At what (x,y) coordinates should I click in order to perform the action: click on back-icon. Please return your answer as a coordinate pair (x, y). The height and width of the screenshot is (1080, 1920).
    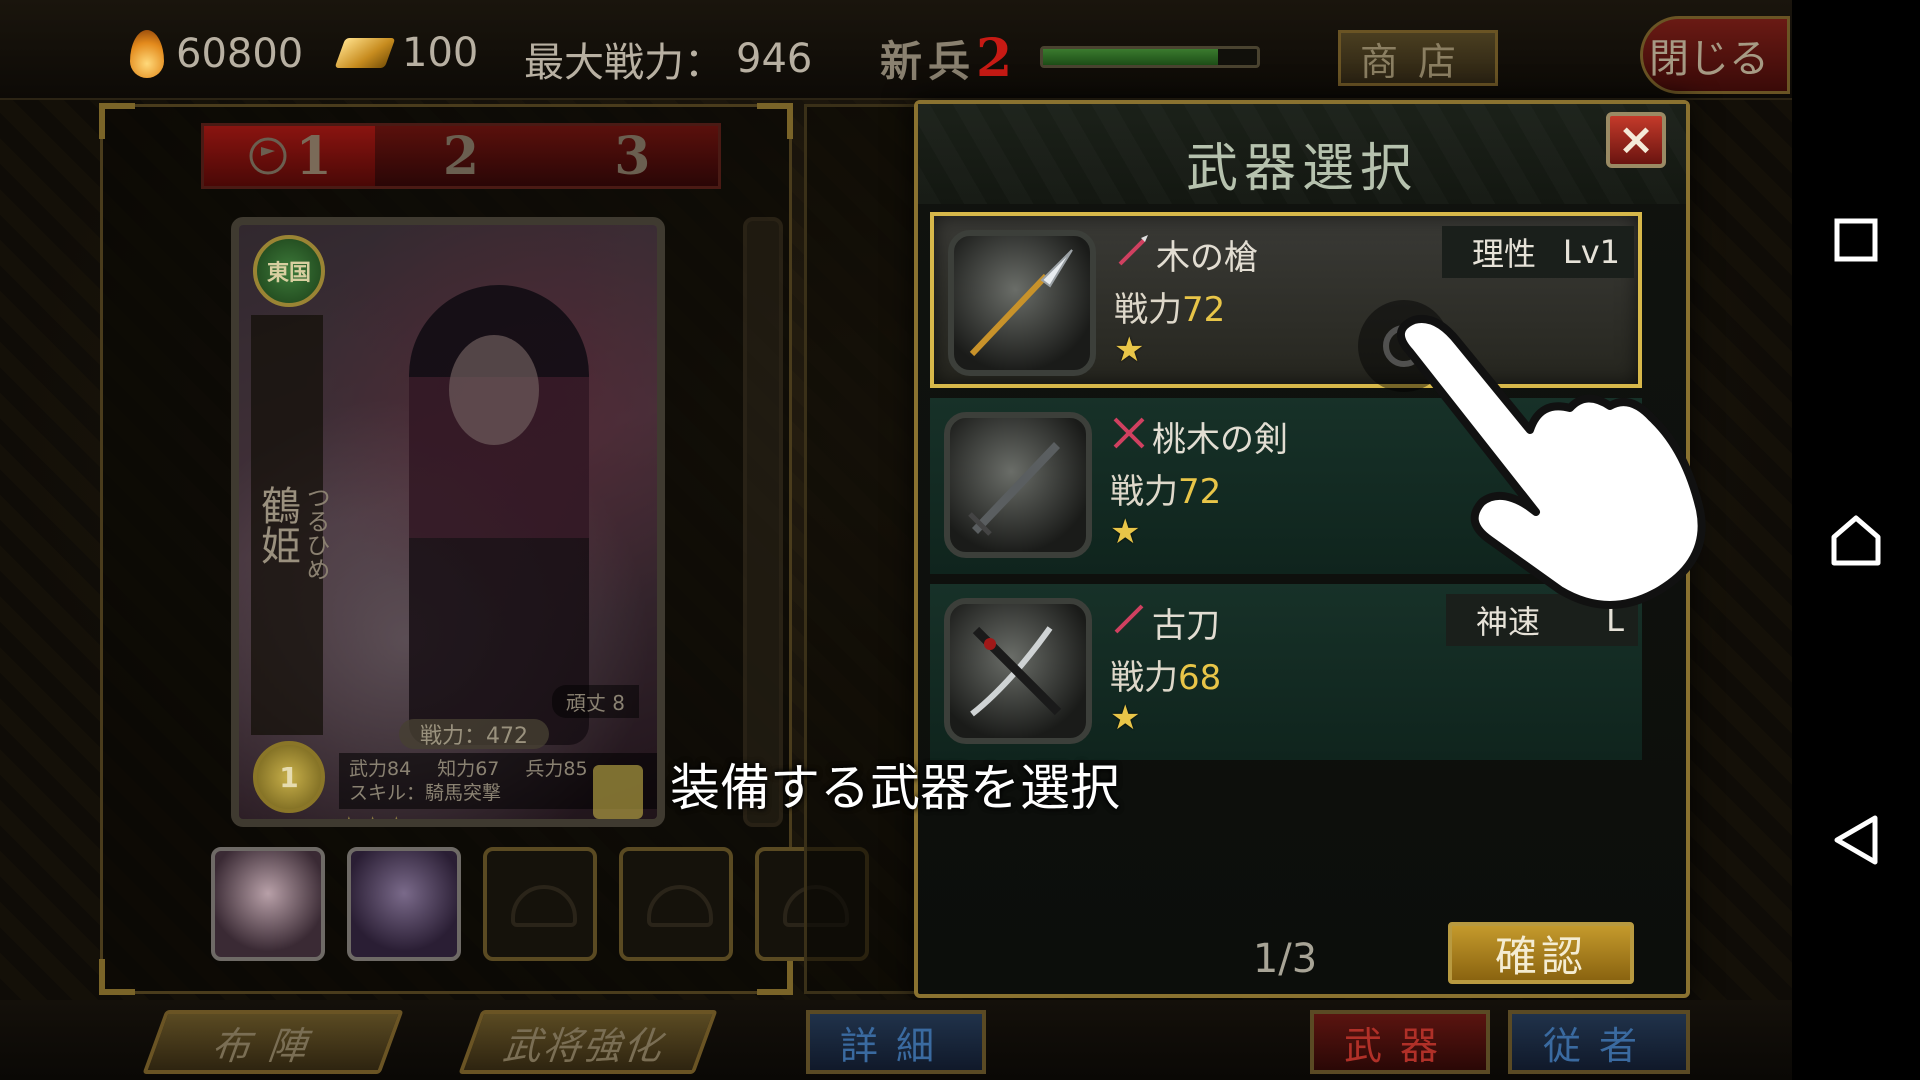
    Looking at the image, I should click on (1856, 840).